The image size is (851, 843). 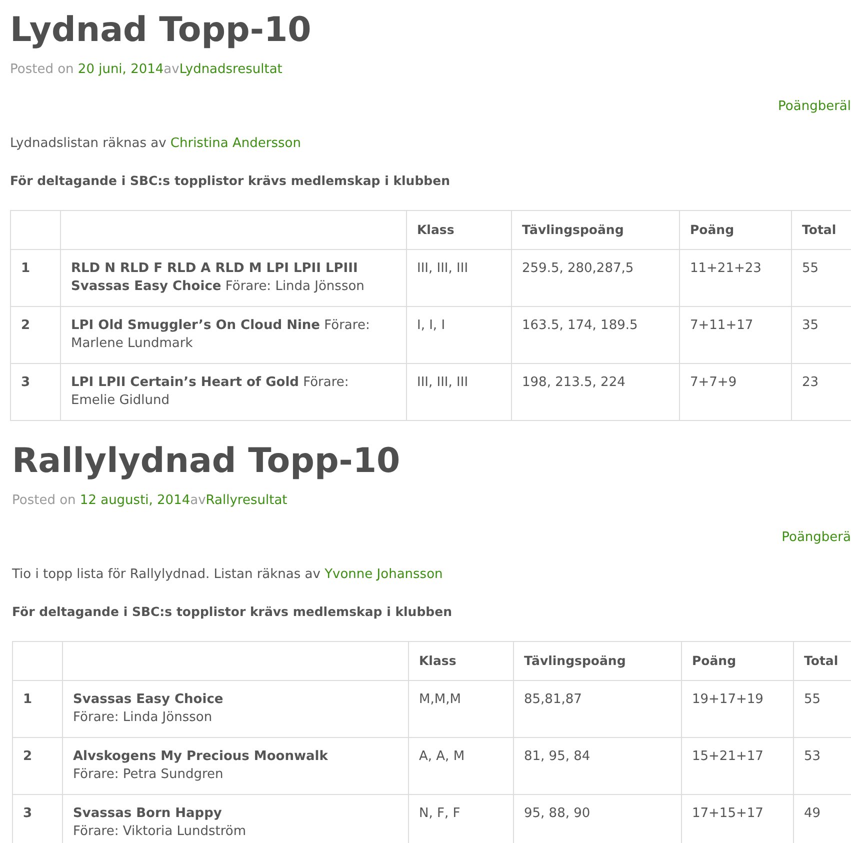 What do you see at coordinates (235, 143) in the screenshot?
I see `person-link: Christina Andersson` at bounding box center [235, 143].